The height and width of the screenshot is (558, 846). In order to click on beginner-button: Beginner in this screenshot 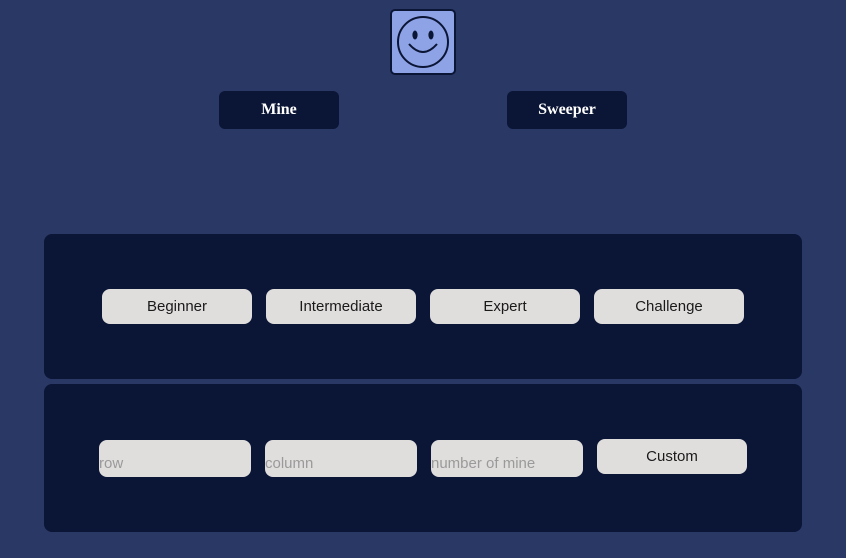, I will do `click(177, 306)`.